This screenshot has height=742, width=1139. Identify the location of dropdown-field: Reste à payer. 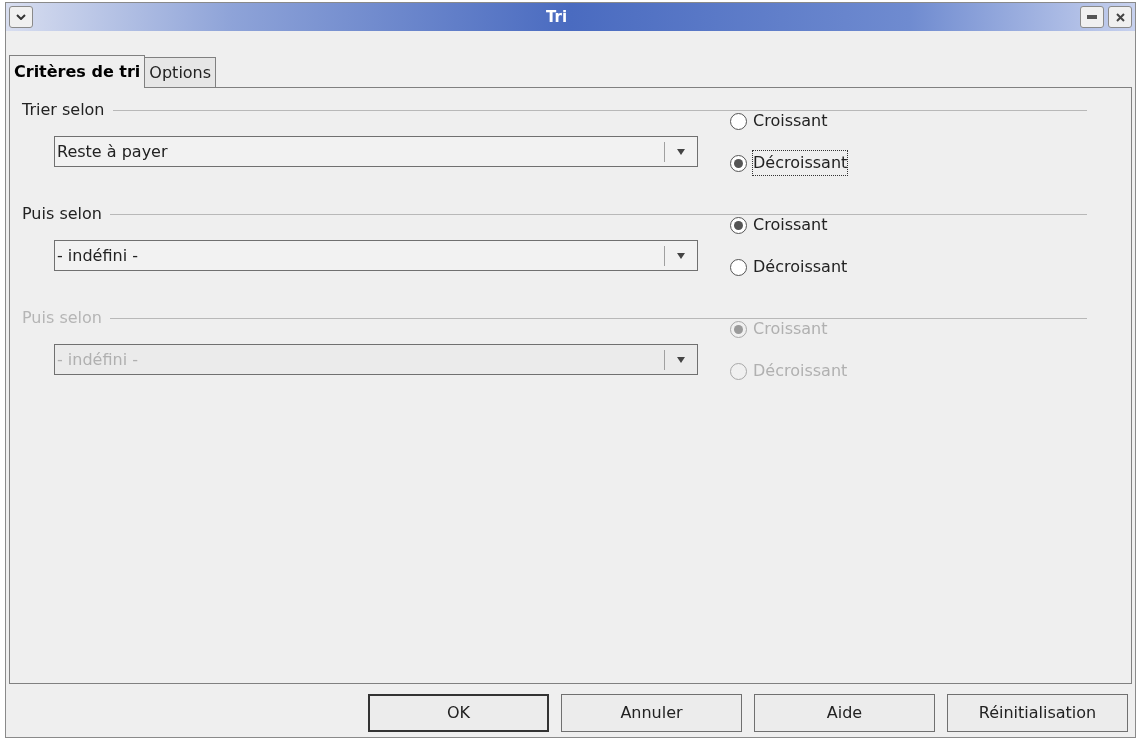
(376, 151).